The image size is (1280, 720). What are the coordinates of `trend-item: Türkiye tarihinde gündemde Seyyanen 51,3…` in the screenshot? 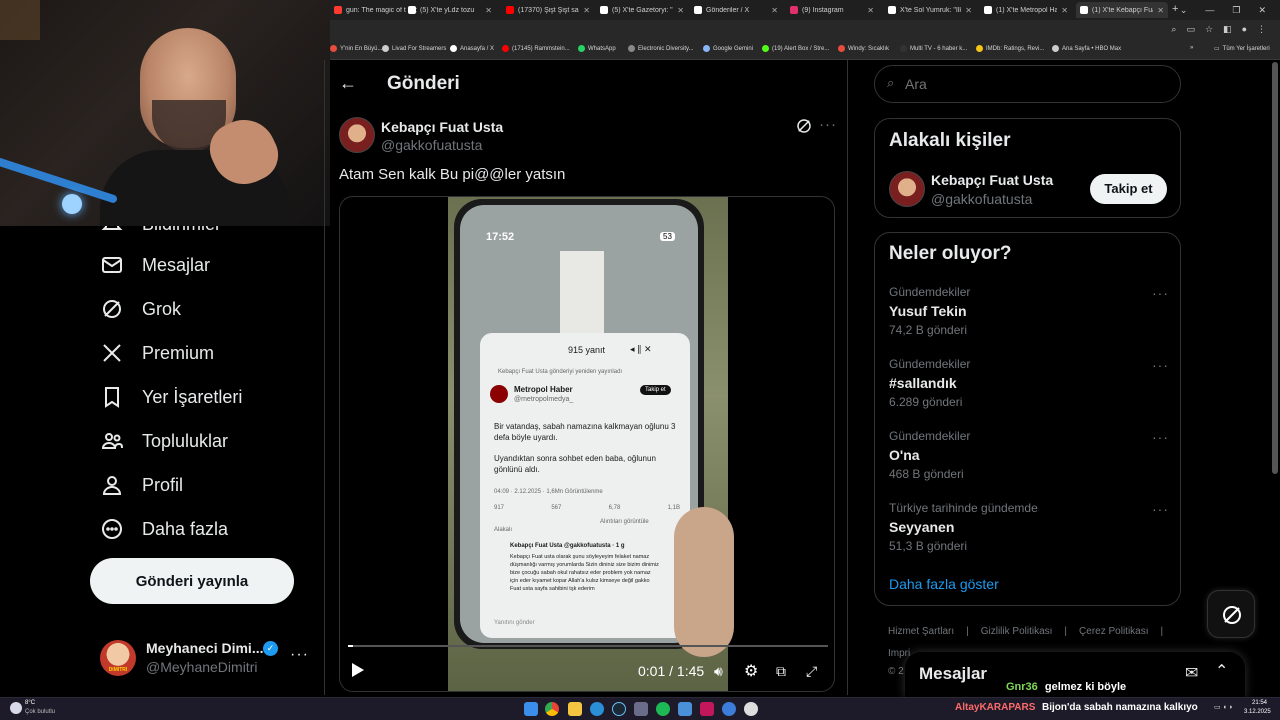 It's located at (1029, 527).